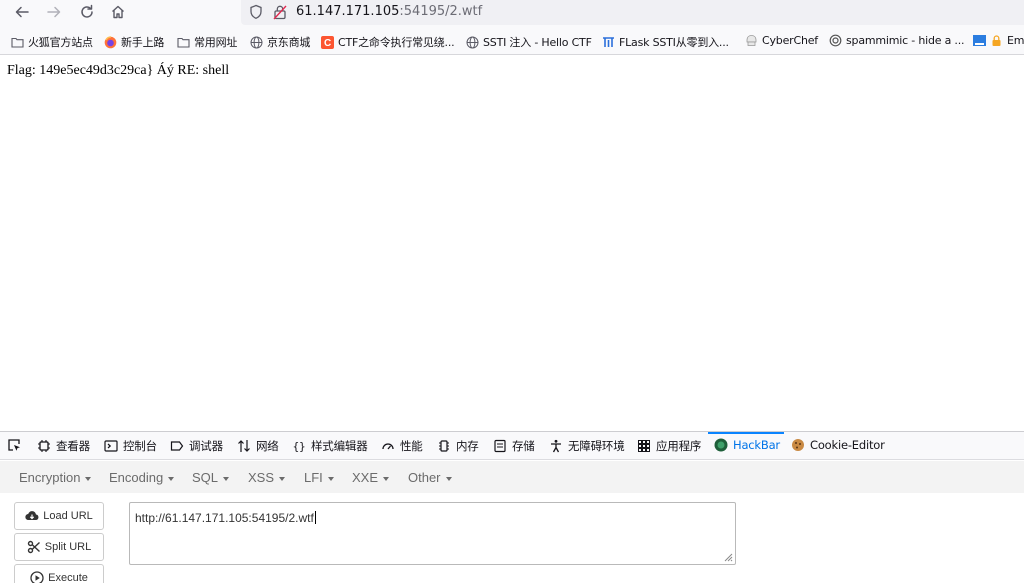 The image size is (1024, 583). What do you see at coordinates (60, 42) in the screenshot?
I see `bookmark-label: 火狐官方站点` at bounding box center [60, 42].